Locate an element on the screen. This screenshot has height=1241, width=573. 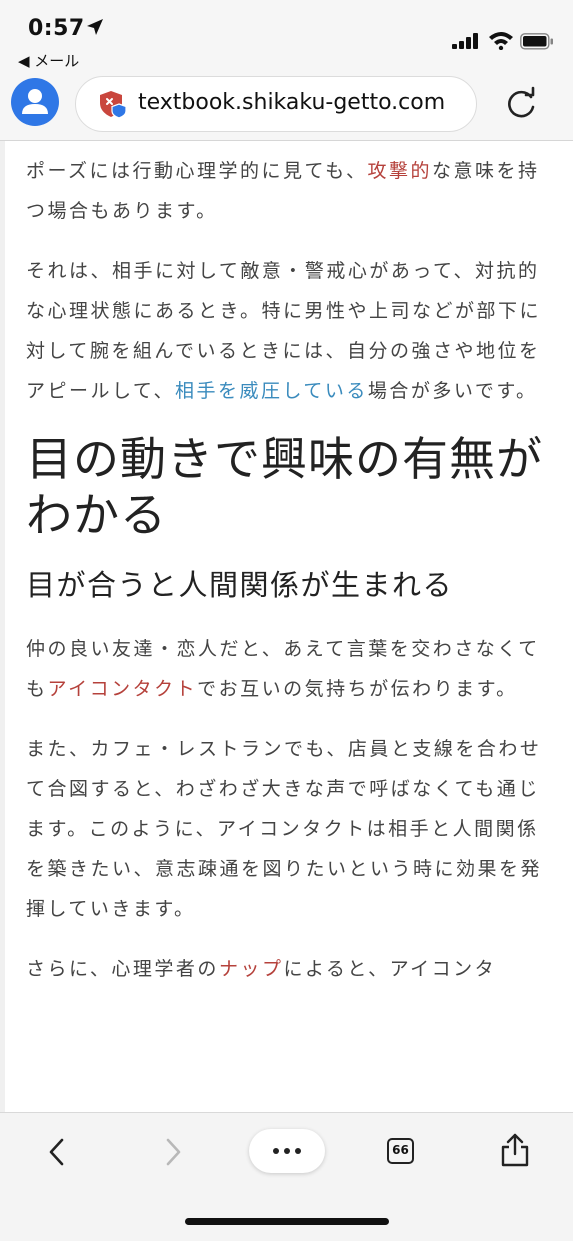
home-indicator is located at coordinates (287, 1221).